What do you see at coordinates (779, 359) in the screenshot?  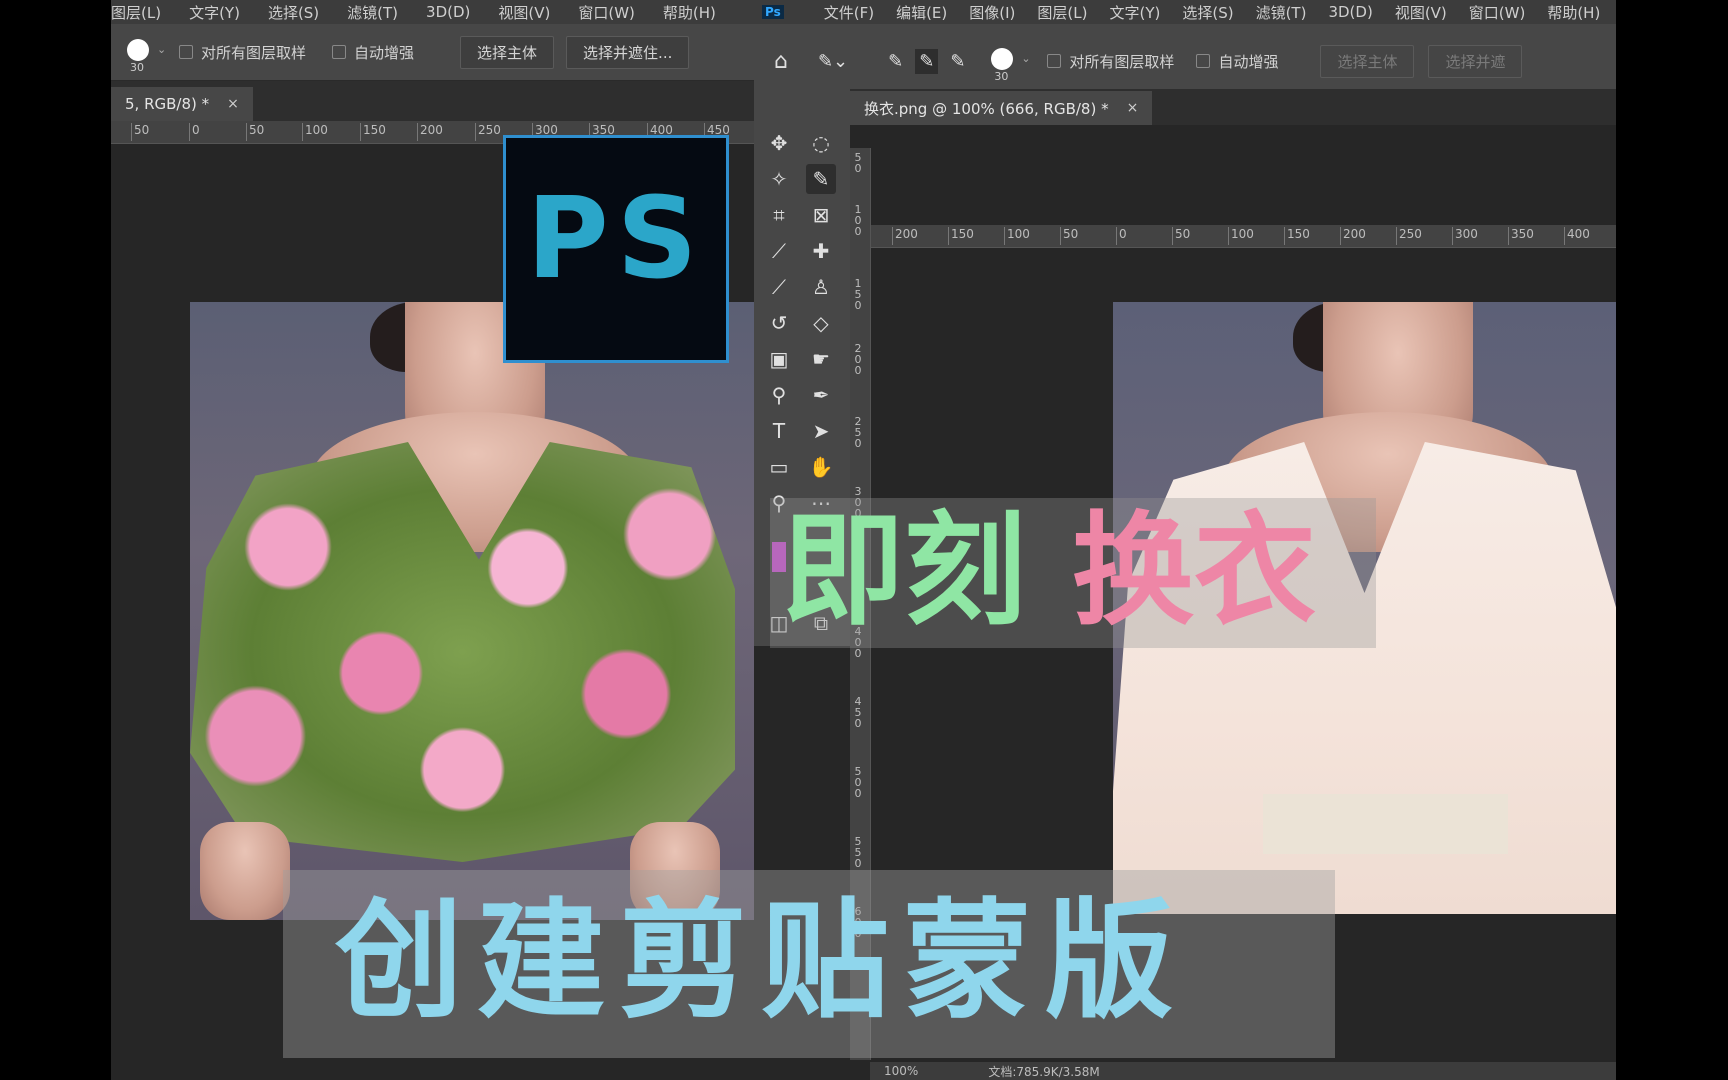 I see `gradient-icon: ▣` at bounding box center [779, 359].